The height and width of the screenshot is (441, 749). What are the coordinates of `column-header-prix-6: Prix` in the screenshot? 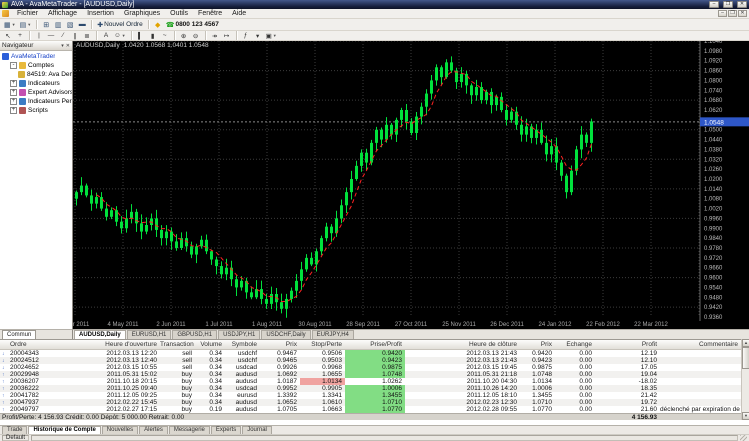 It's located at (280, 344).